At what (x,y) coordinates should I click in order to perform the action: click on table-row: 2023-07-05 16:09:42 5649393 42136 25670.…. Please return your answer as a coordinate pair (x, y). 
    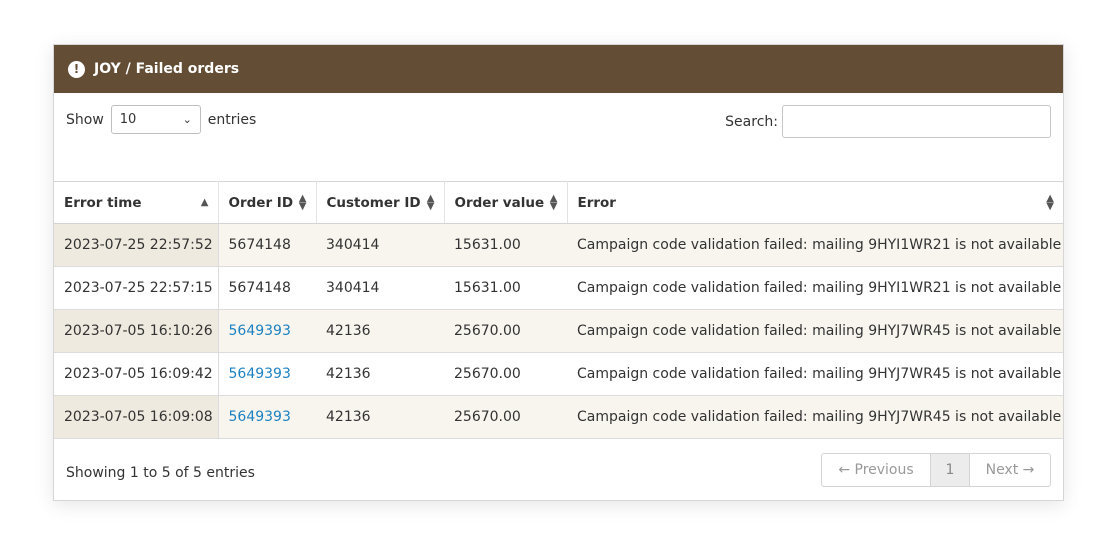
    Looking at the image, I should click on (558, 374).